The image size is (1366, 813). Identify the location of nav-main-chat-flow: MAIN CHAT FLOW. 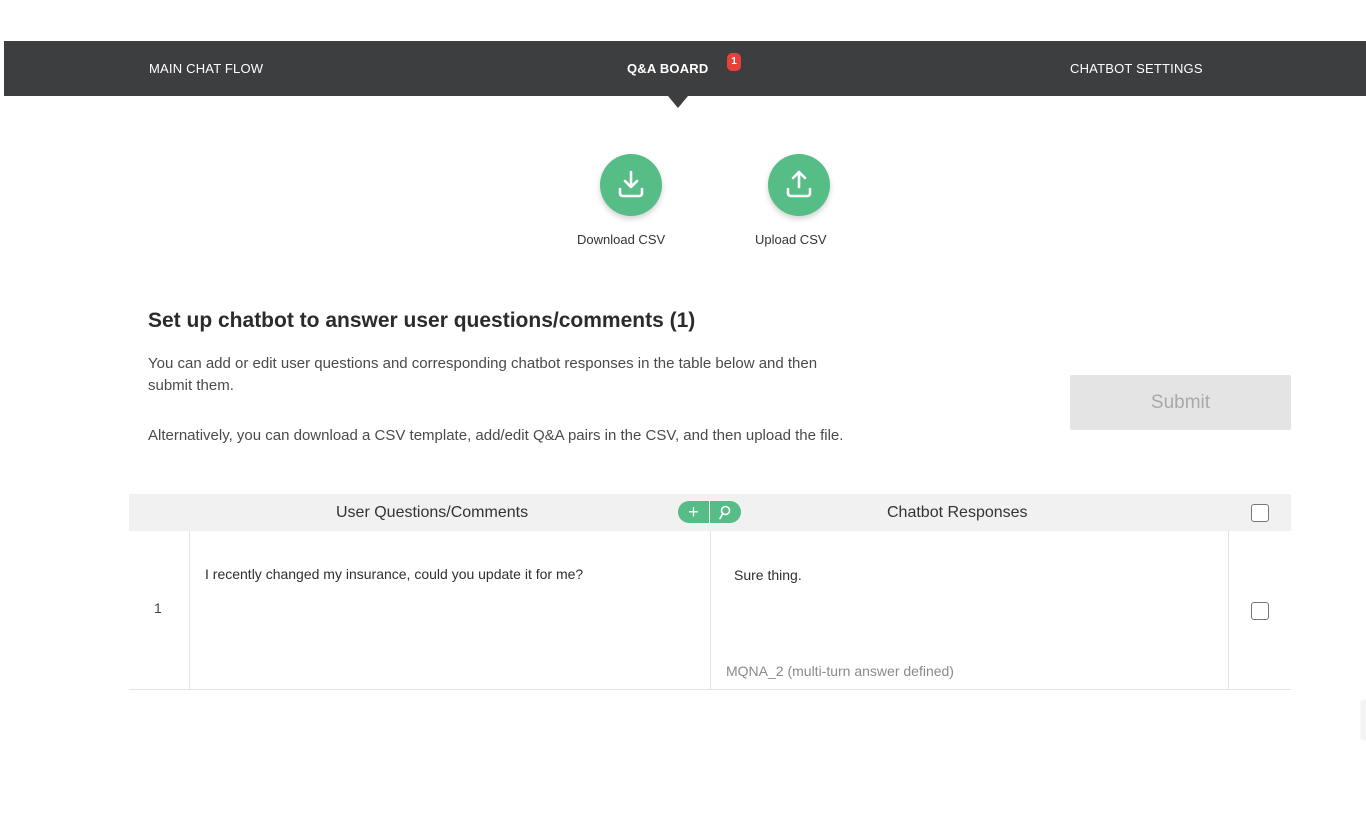
(206, 68).